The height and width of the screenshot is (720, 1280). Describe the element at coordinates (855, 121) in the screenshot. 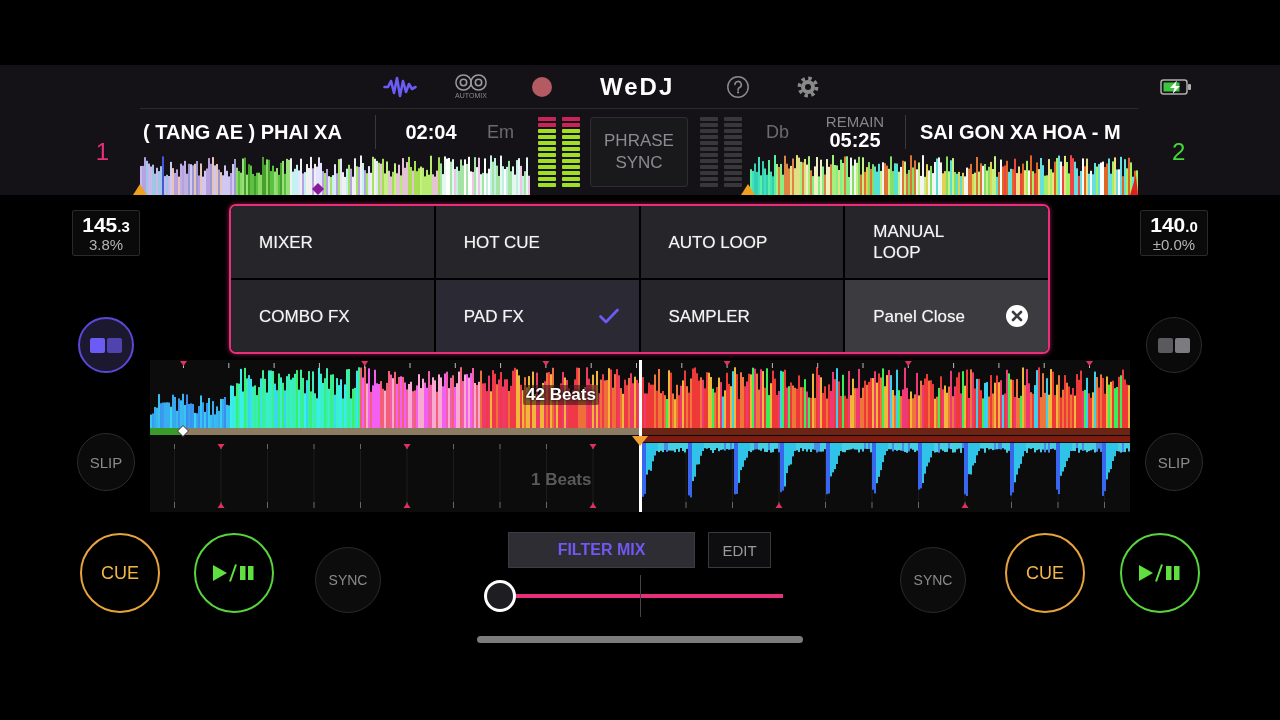

I see `time-mode-label: REMAIN` at that location.